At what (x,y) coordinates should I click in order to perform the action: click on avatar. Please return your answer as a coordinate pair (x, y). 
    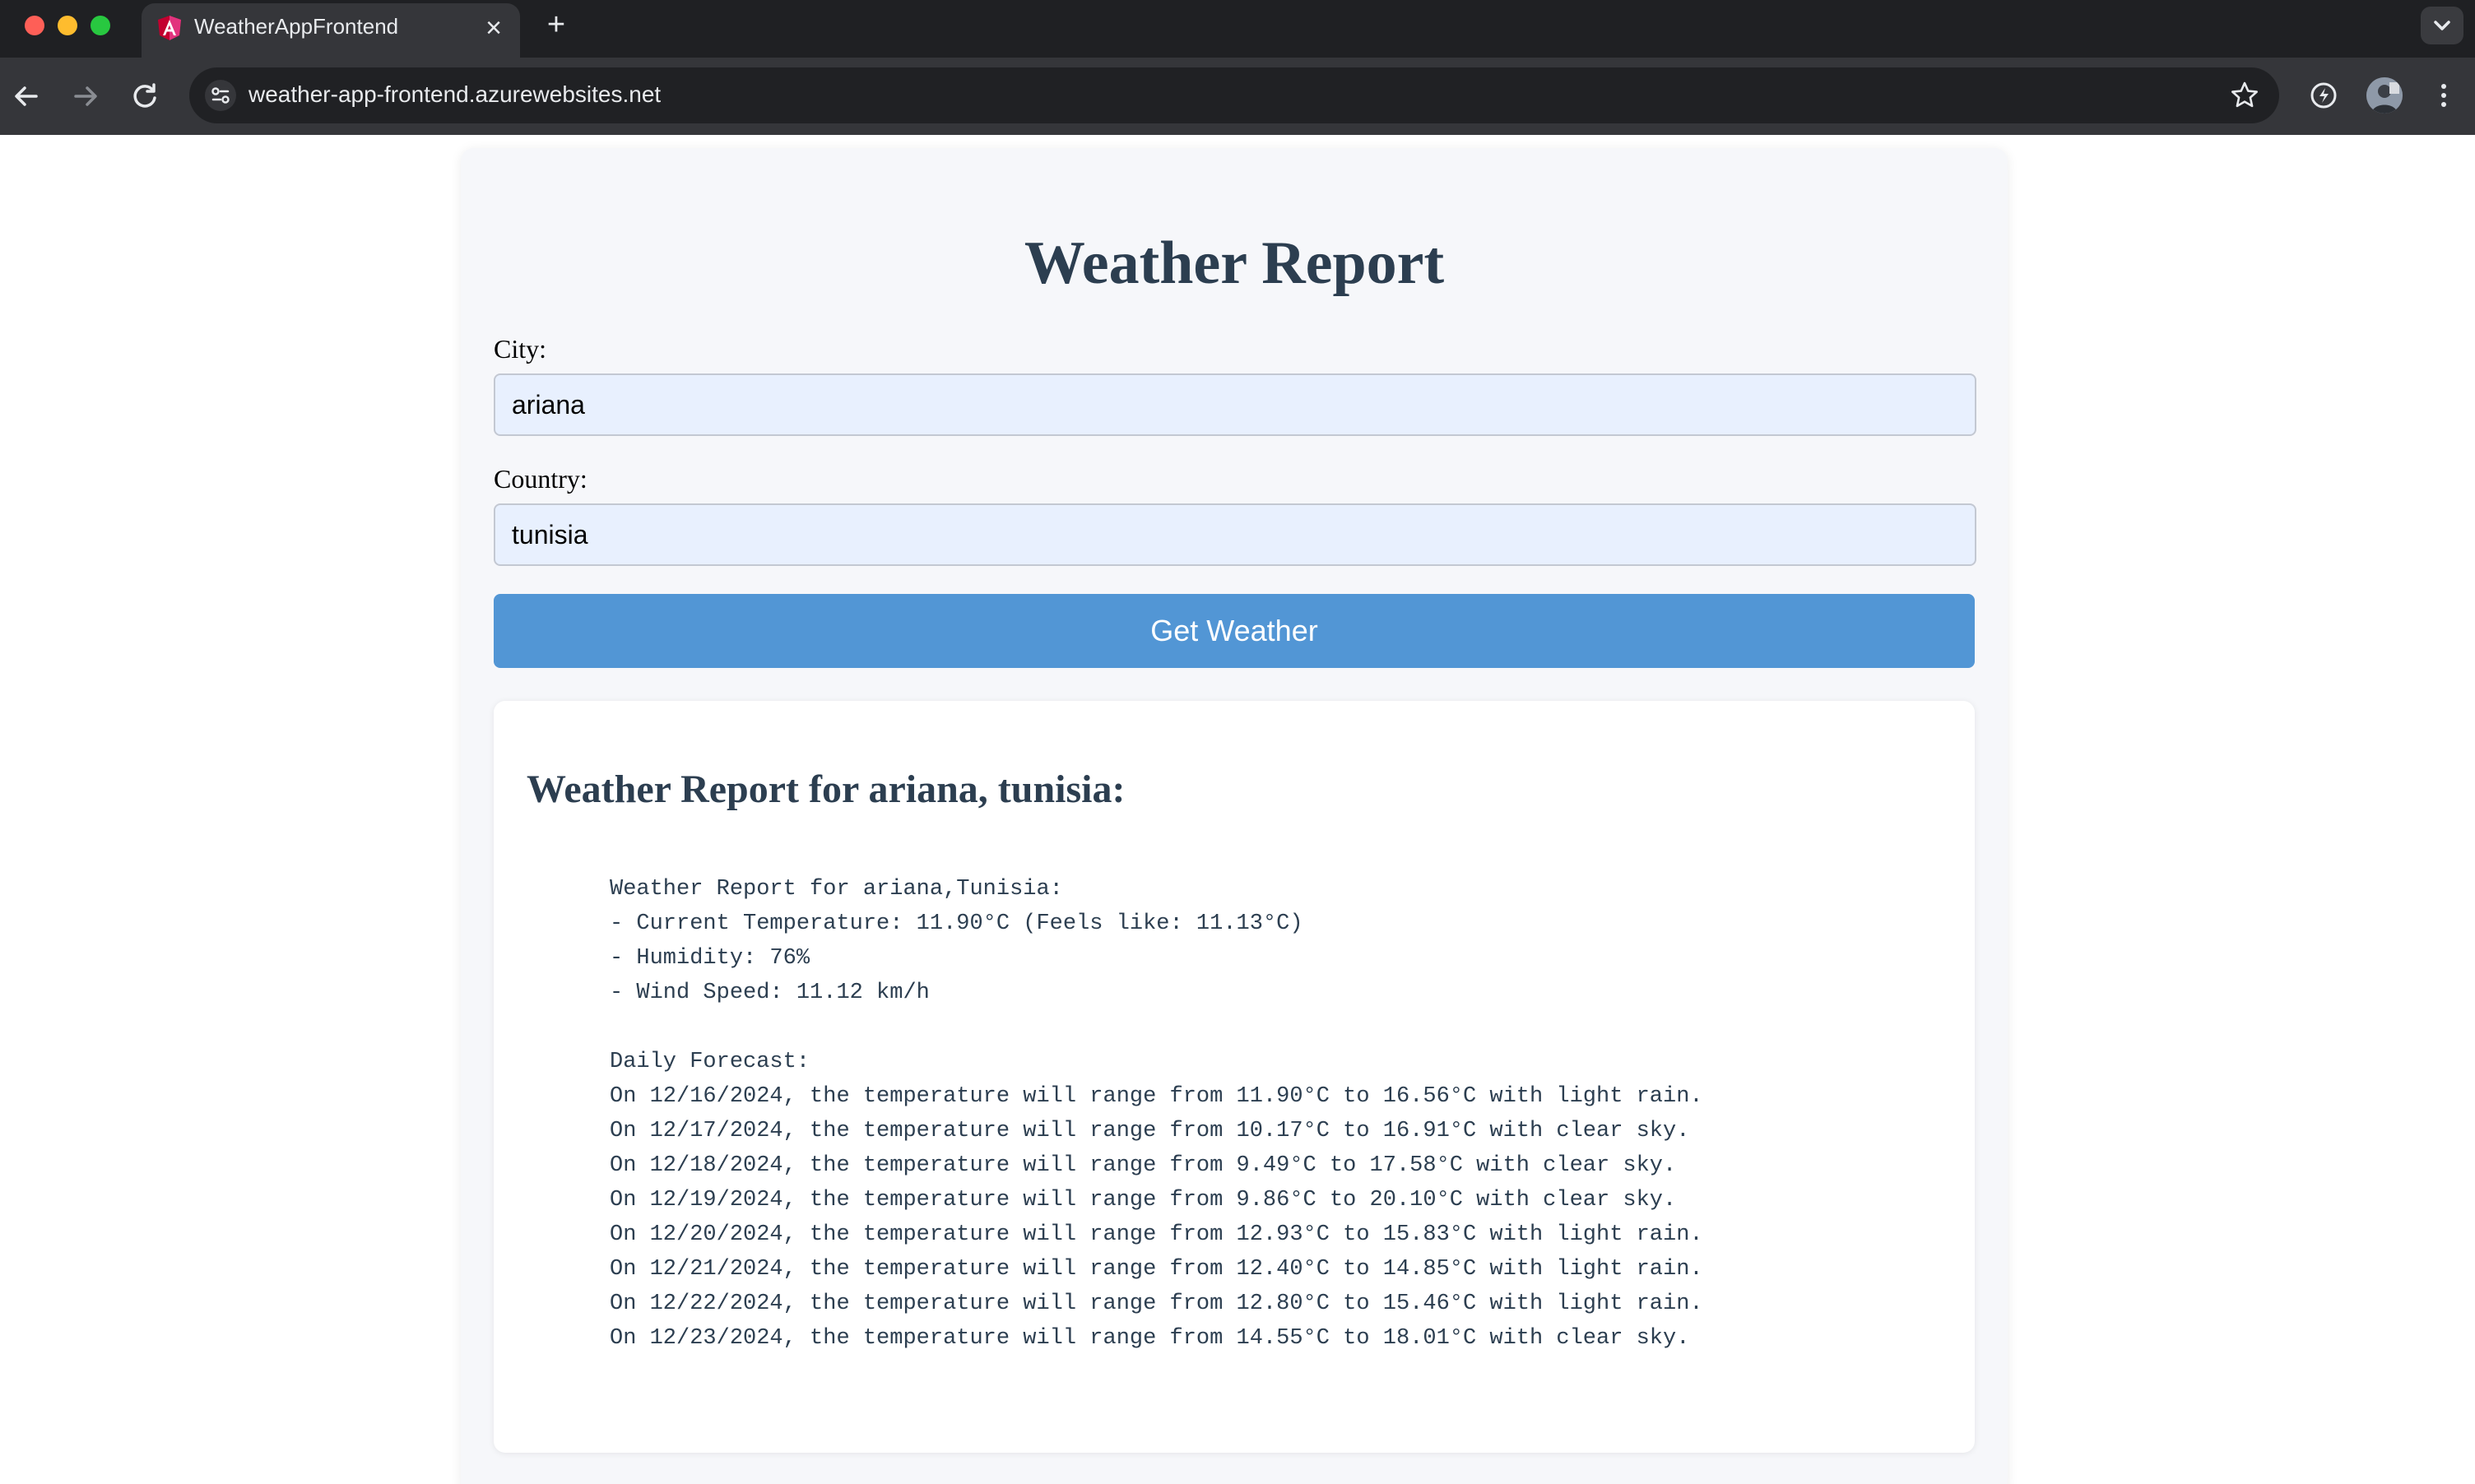
    Looking at the image, I should click on (2384, 95).